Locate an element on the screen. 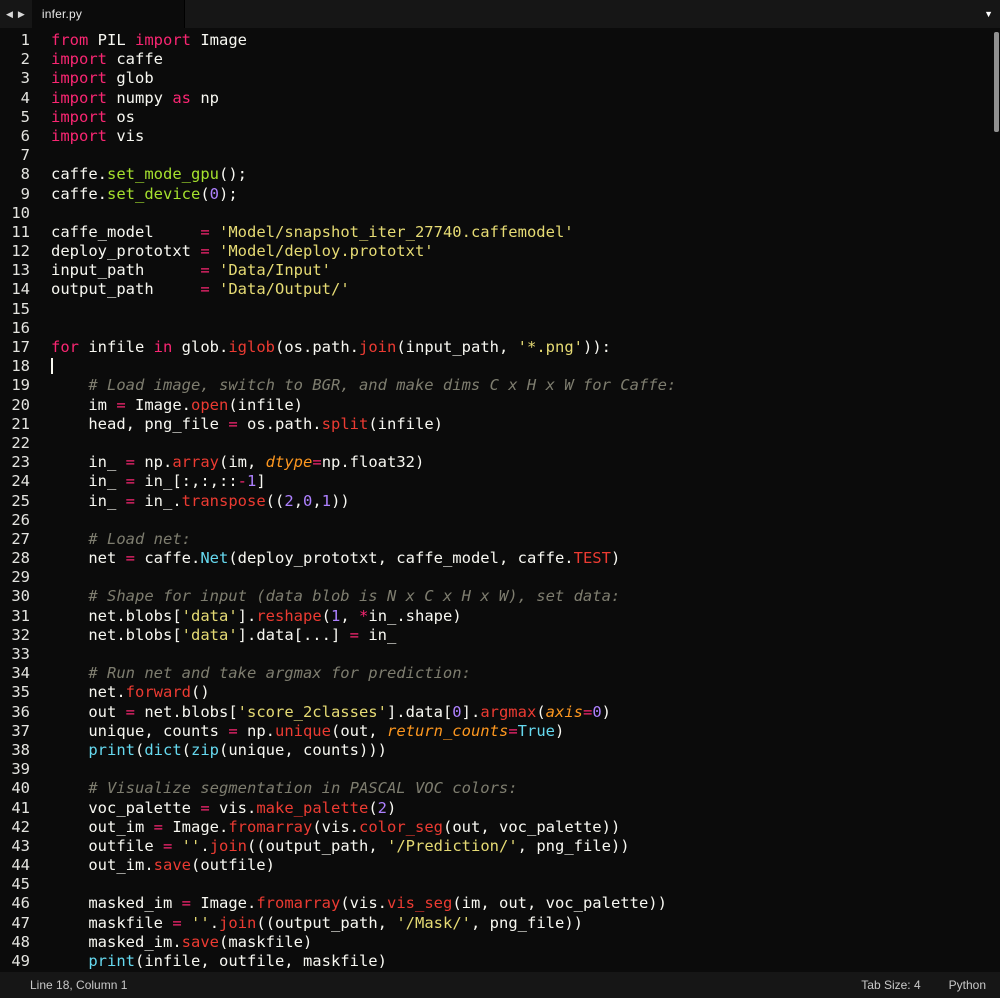 This screenshot has height=998, width=1000. line-number: 22 is located at coordinates (15, 443).